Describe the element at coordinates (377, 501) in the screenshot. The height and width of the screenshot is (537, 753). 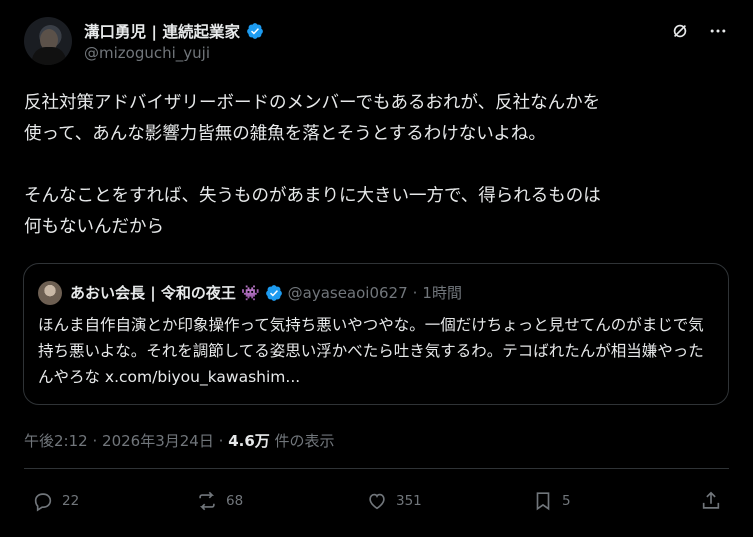
I see `like-icon` at that location.